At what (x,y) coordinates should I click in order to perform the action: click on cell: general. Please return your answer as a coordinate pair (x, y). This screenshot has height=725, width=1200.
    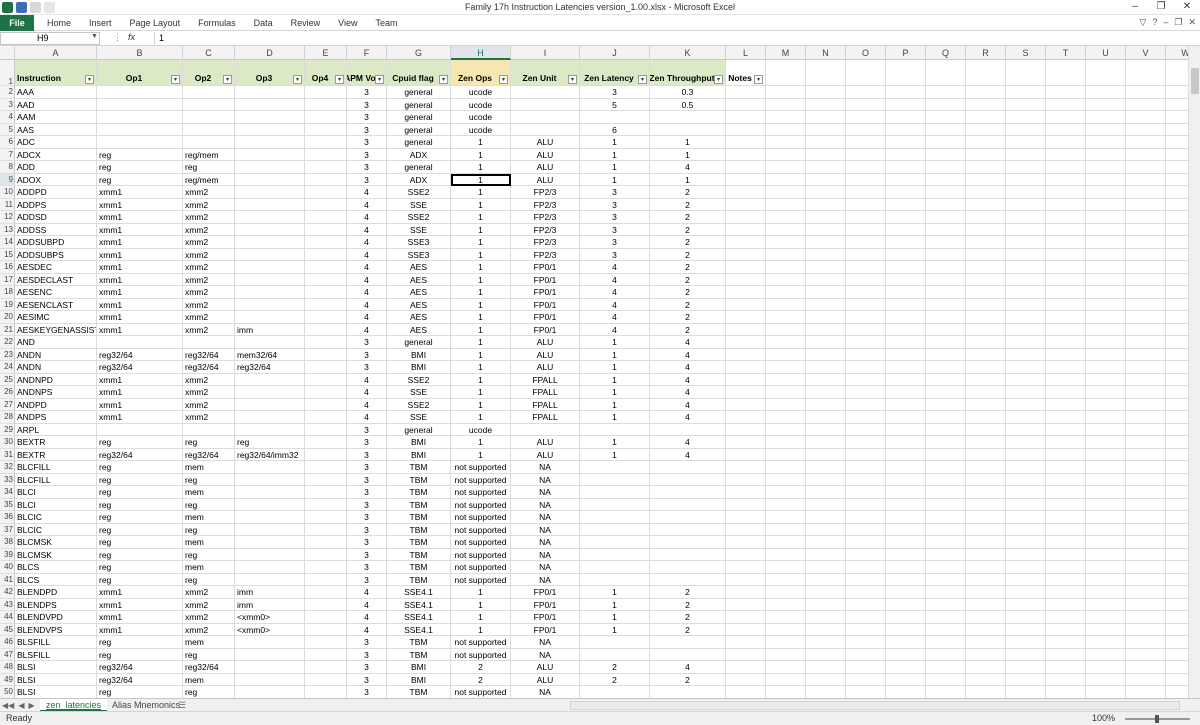
    Looking at the image, I should click on (419, 92).